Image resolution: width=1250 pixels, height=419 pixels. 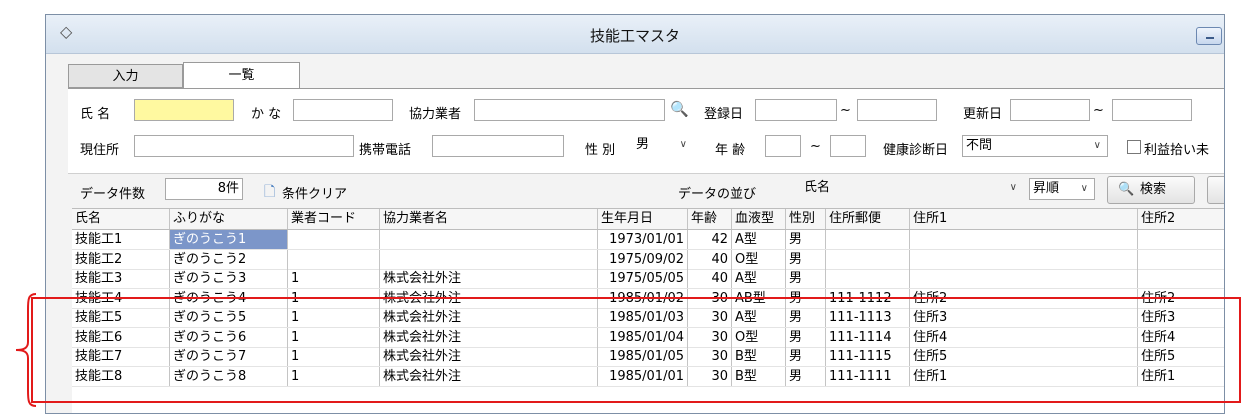 What do you see at coordinates (710, 219) in the screenshot?
I see `header-age: 年齢` at bounding box center [710, 219].